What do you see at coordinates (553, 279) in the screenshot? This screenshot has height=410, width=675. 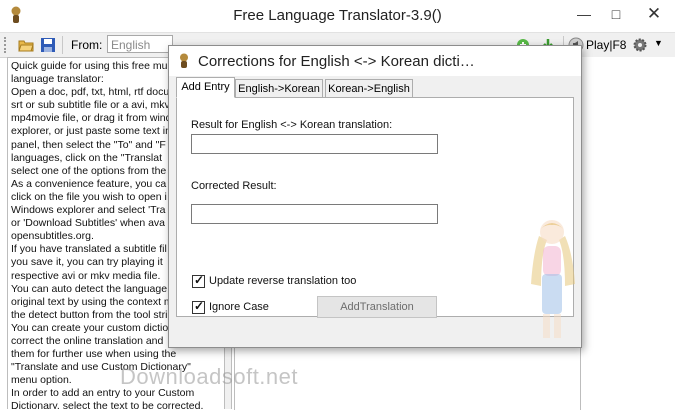 I see `girl-illustration` at bounding box center [553, 279].